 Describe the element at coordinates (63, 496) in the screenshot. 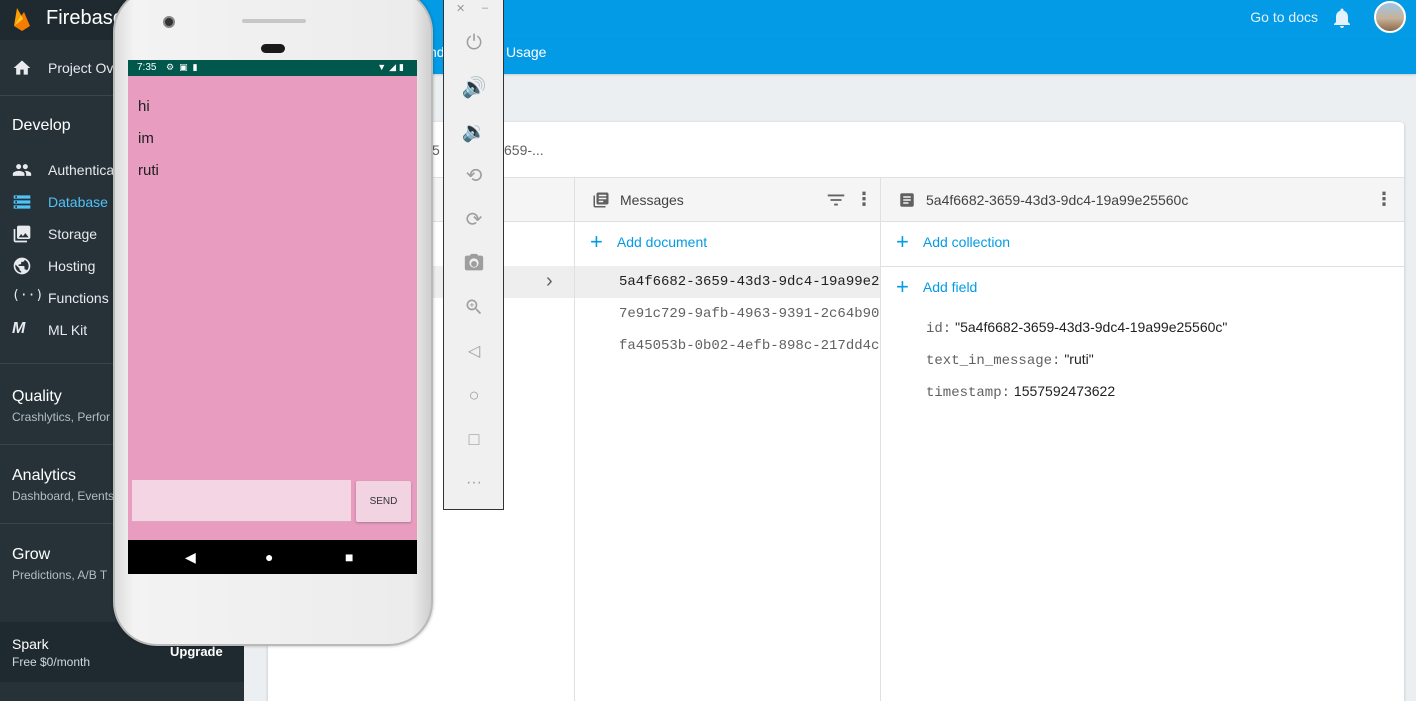

I see `section-analytics-subtitle: Dashboard, Events` at that location.